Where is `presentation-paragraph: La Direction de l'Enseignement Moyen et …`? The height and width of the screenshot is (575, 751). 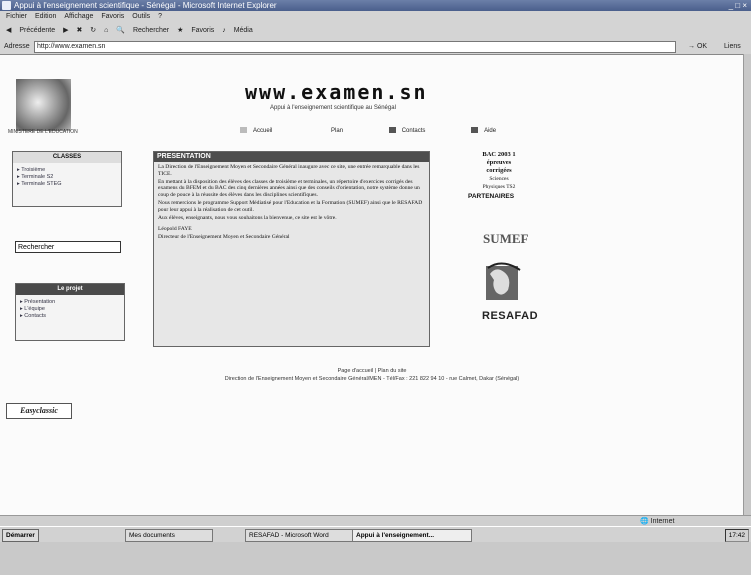 presentation-paragraph: La Direction de l'Enseignement Moyen et … is located at coordinates (289, 170).